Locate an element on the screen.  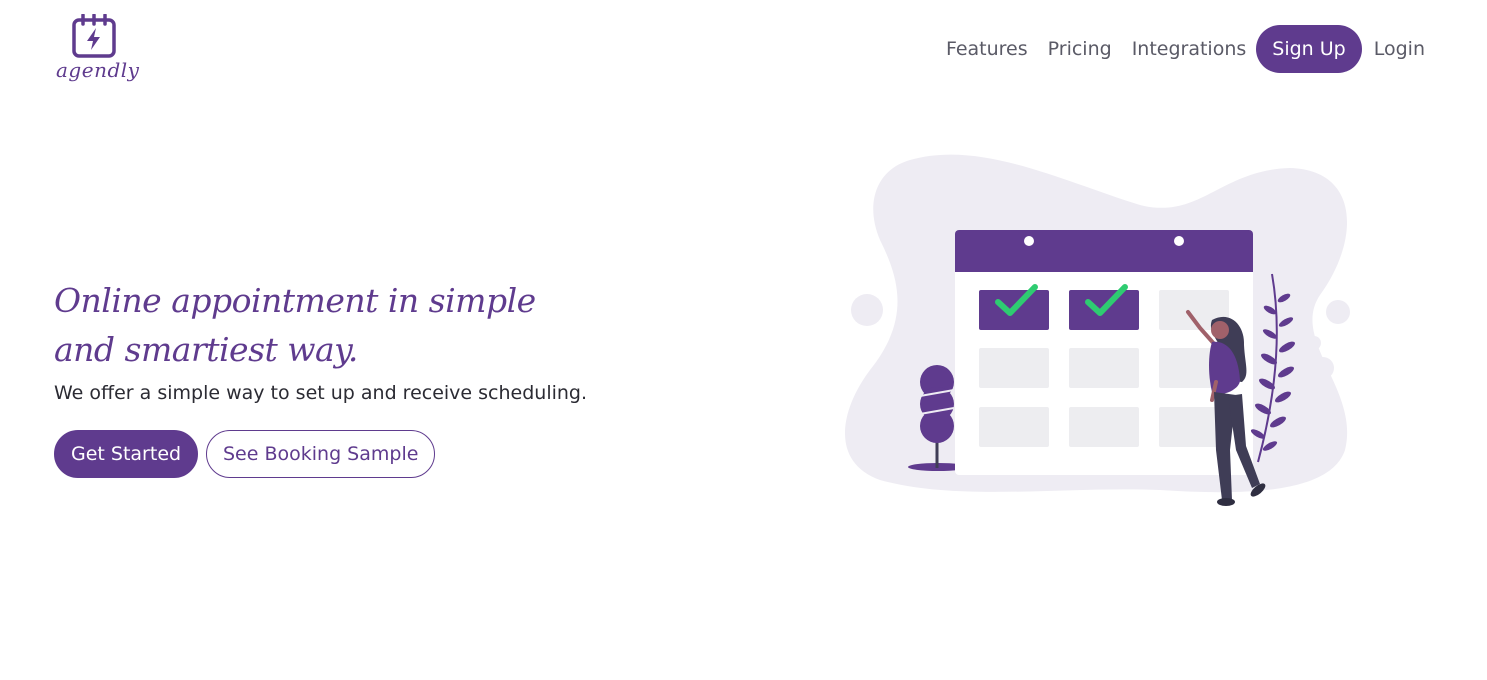
hero-title-line-2: and smartiest way. is located at coordinates (206, 349).